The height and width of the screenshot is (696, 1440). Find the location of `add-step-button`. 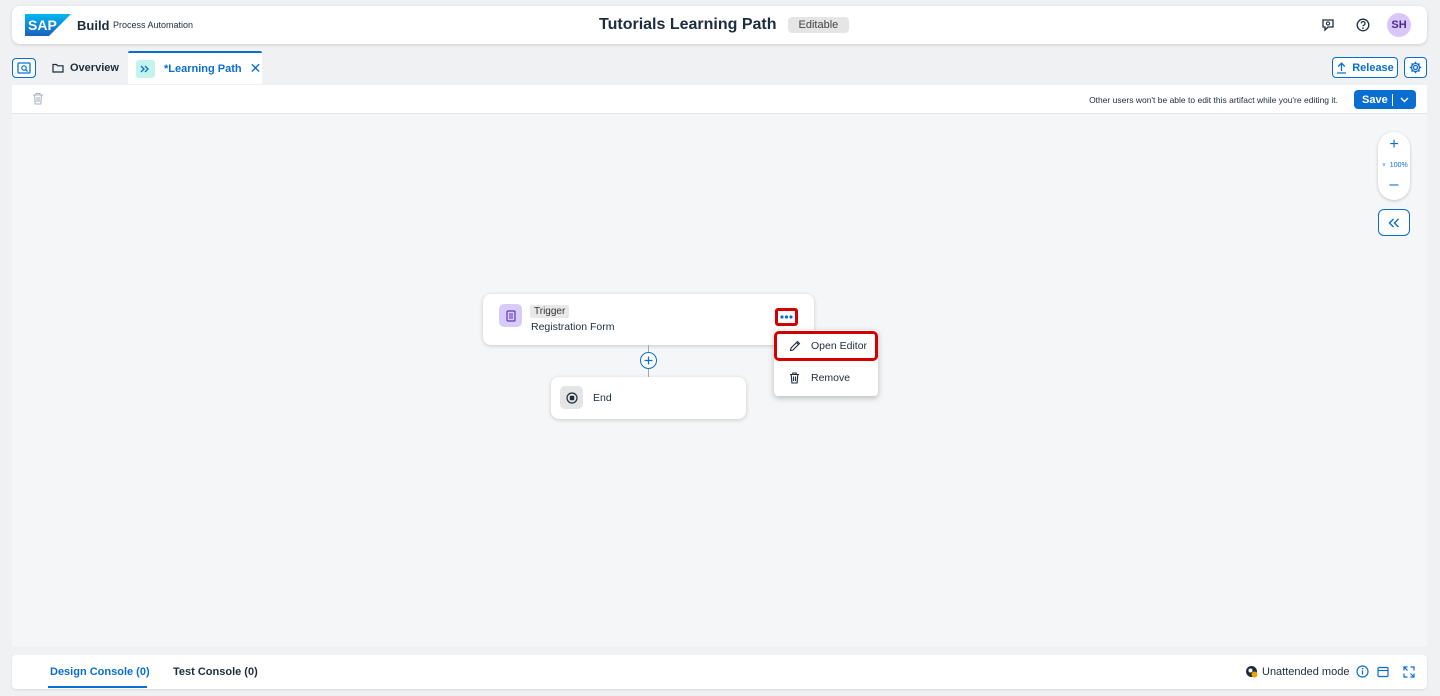

add-step-button is located at coordinates (648, 360).